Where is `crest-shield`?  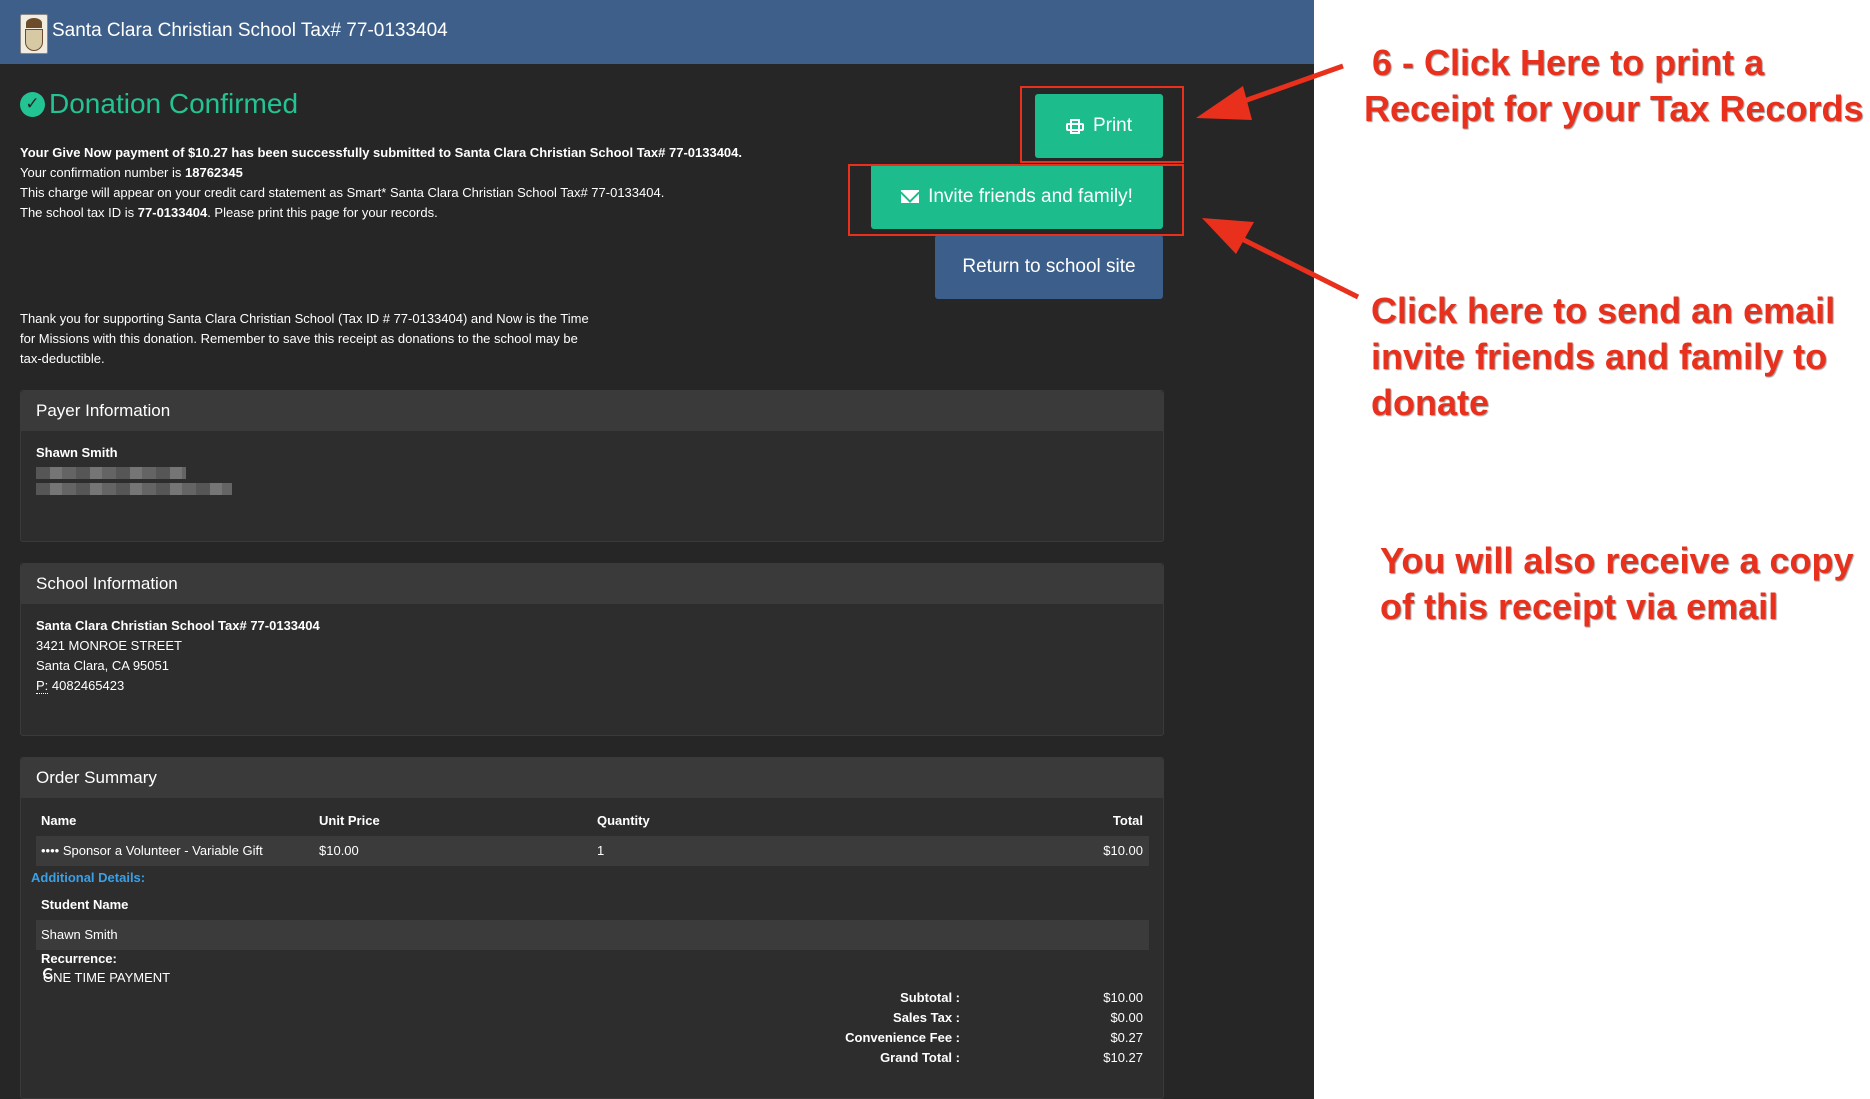 crest-shield is located at coordinates (34, 40).